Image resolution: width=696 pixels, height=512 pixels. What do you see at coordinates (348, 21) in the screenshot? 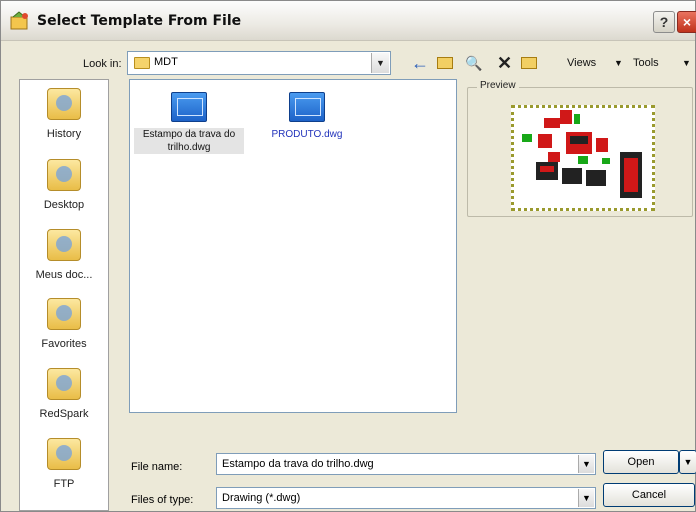
I see `title-bar: Select Template From File ? ×` at bounding box center [348, 21].